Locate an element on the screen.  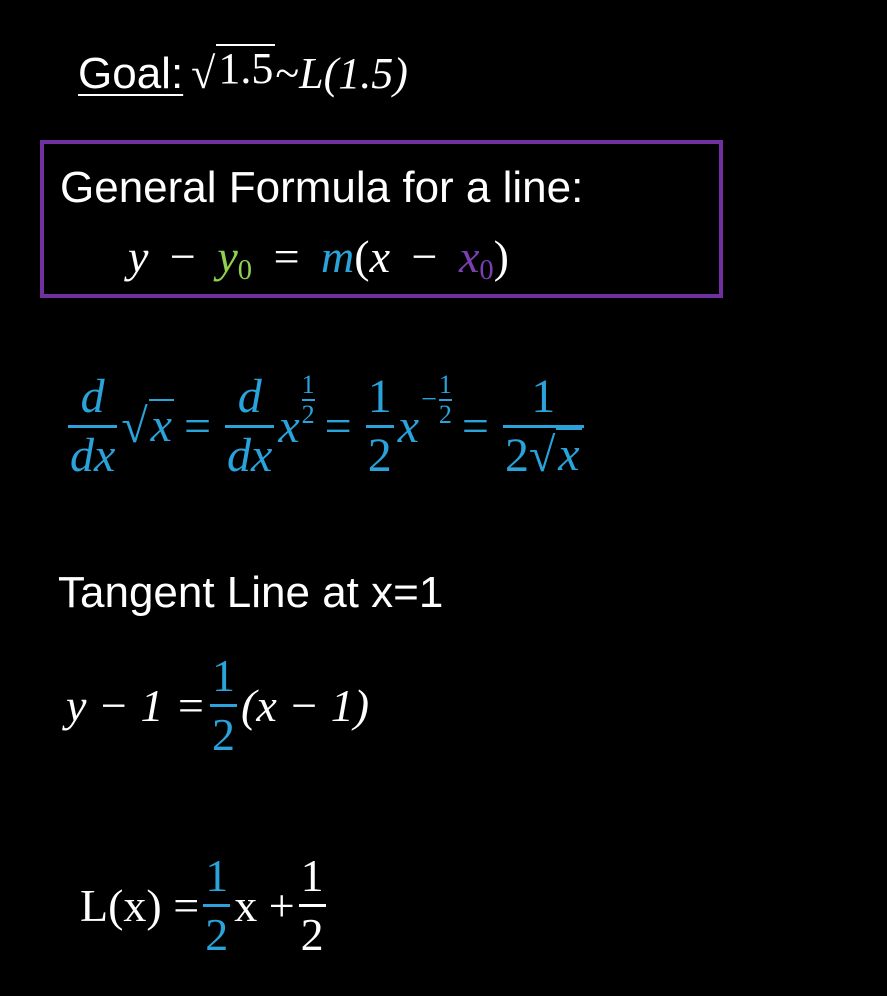
linear-lhs: L(x) = is located at coordinates (140, 905).